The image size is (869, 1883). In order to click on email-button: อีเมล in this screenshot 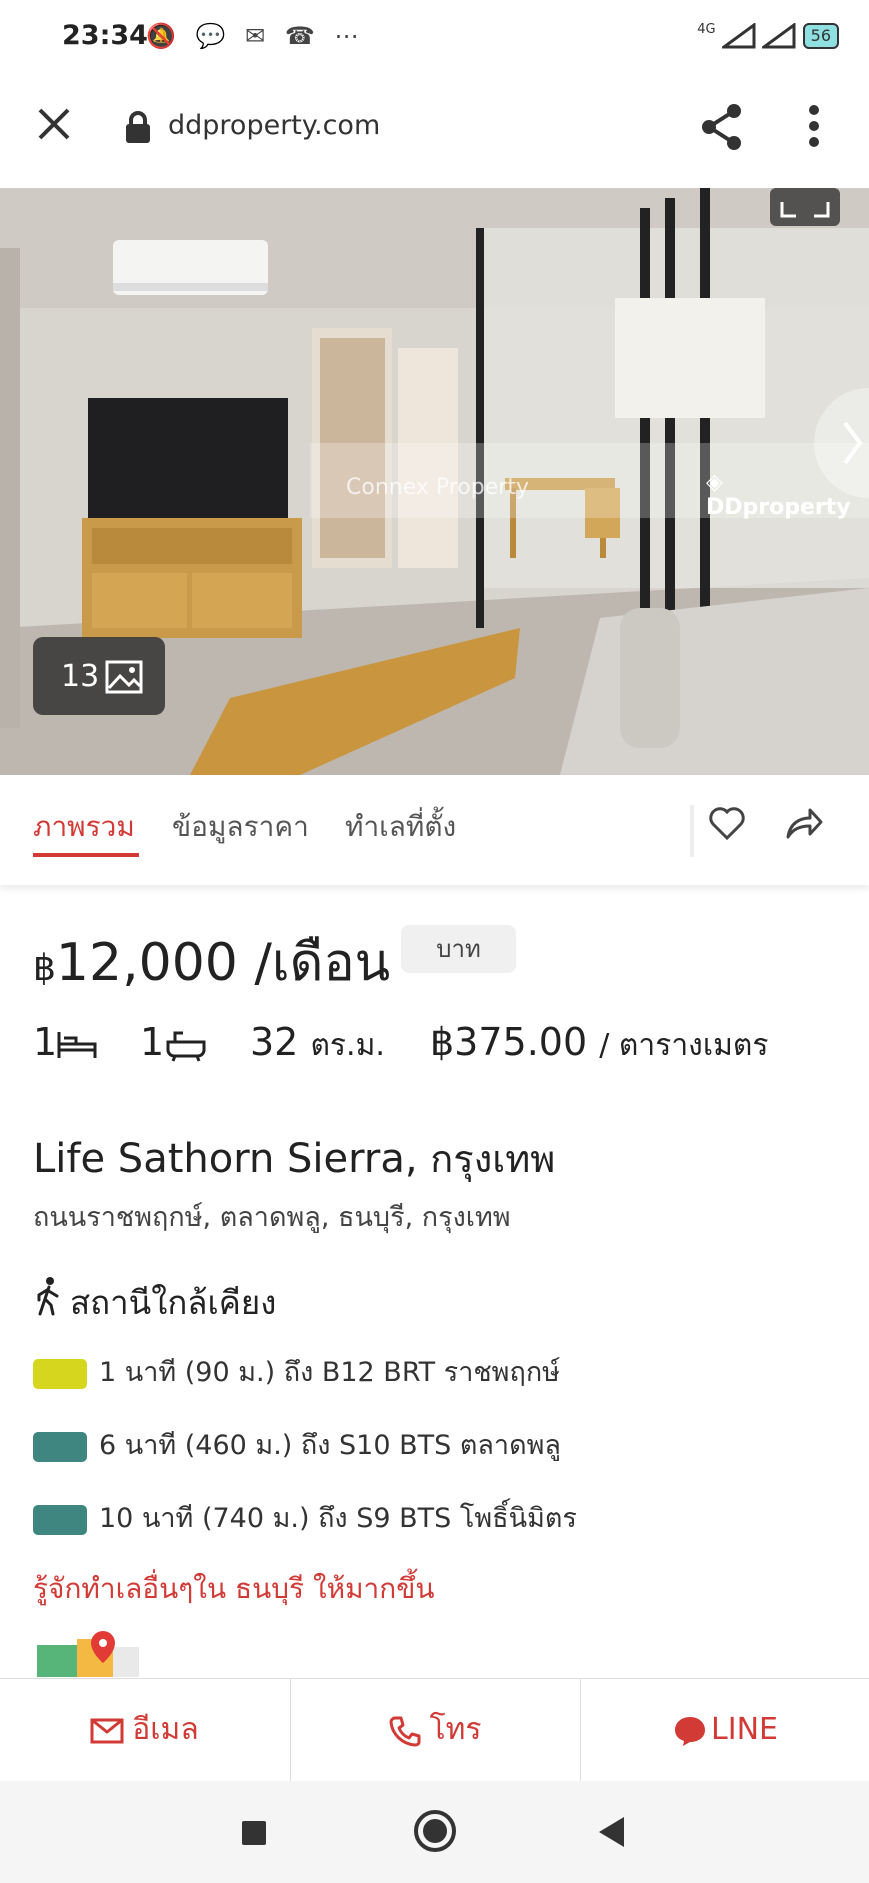, I will do `click(144, 1730)`.